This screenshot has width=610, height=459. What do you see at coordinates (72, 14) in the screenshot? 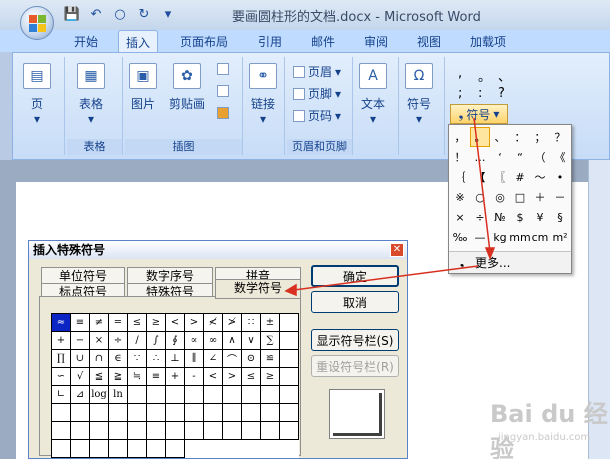
I see `save-icon: 💾` at bounding box center [72, 14].